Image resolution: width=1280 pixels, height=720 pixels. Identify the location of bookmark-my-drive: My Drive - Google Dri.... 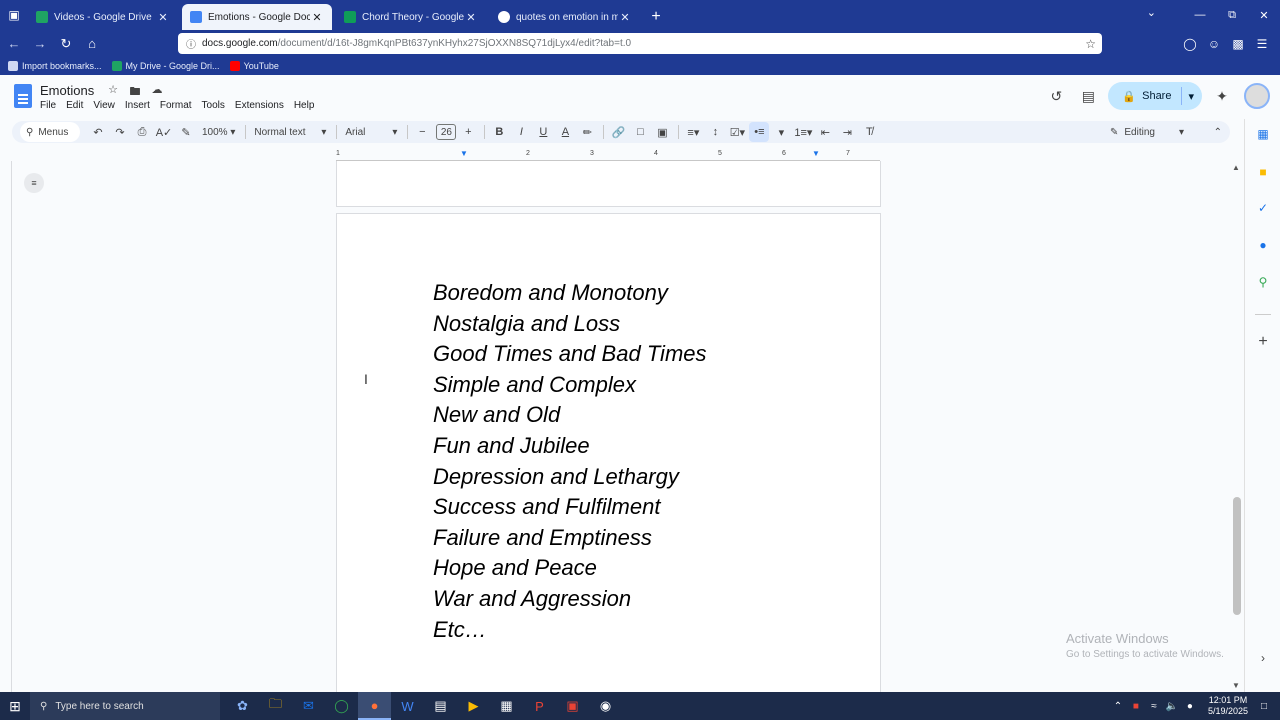
(165, 66).